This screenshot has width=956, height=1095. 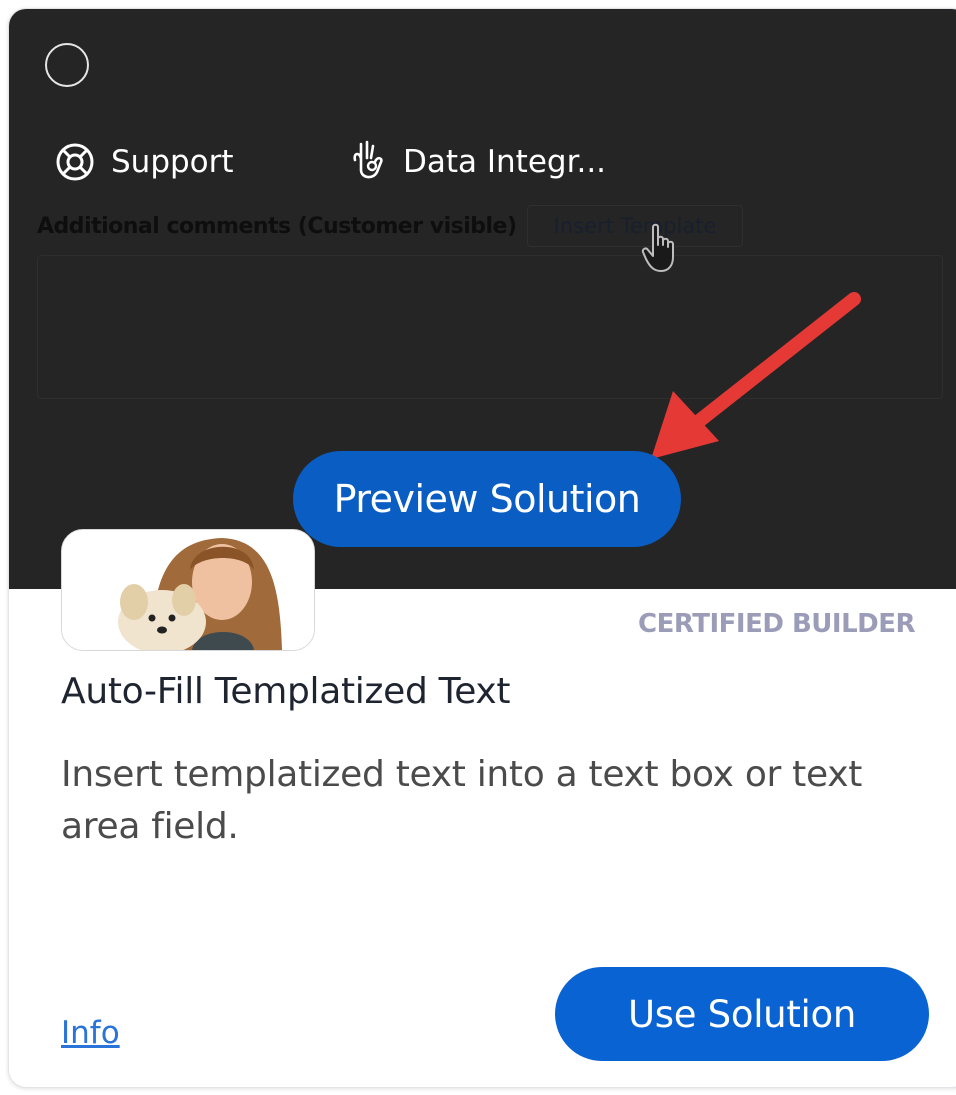 What do you see at coordinates (277, 226) in the screenshot?
I see `background-comments-label: Additional comments (Customer visible)` at bounding box center [277, 226].